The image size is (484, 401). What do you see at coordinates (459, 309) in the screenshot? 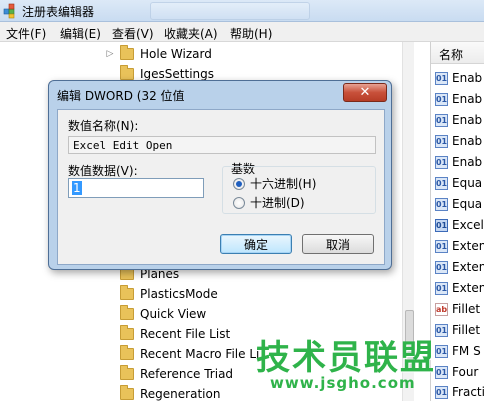
I see `value-row: ab Fillet` at bounding box center [459, 309].